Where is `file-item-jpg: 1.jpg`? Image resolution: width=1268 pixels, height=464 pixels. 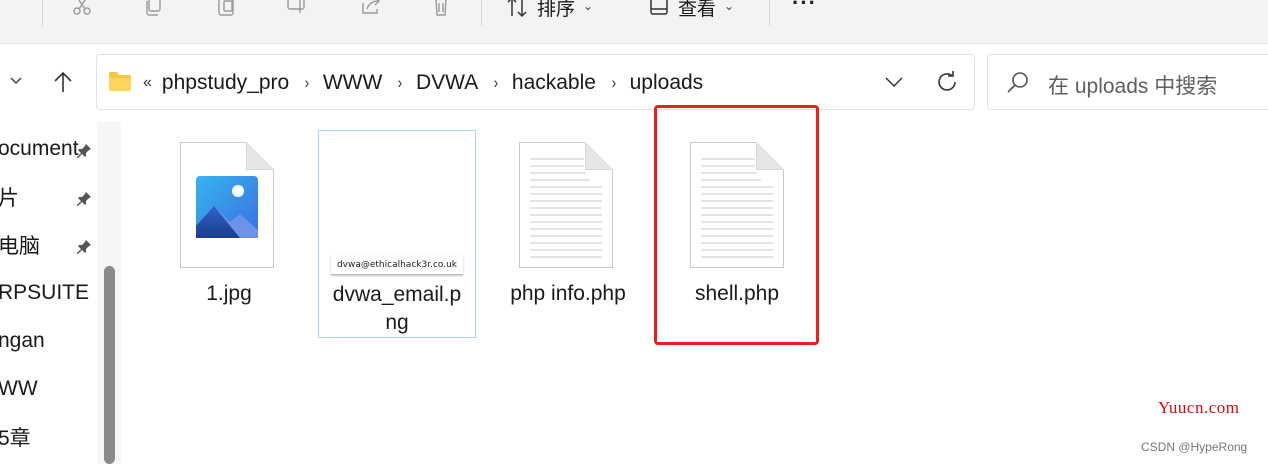 file-item-jpg: 1.jpg is located at coordinates (229, 234).